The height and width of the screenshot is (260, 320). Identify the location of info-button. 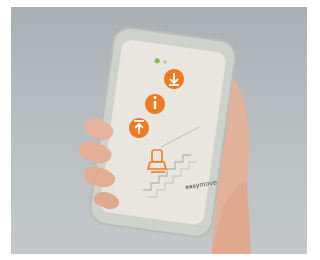
(155, 104).